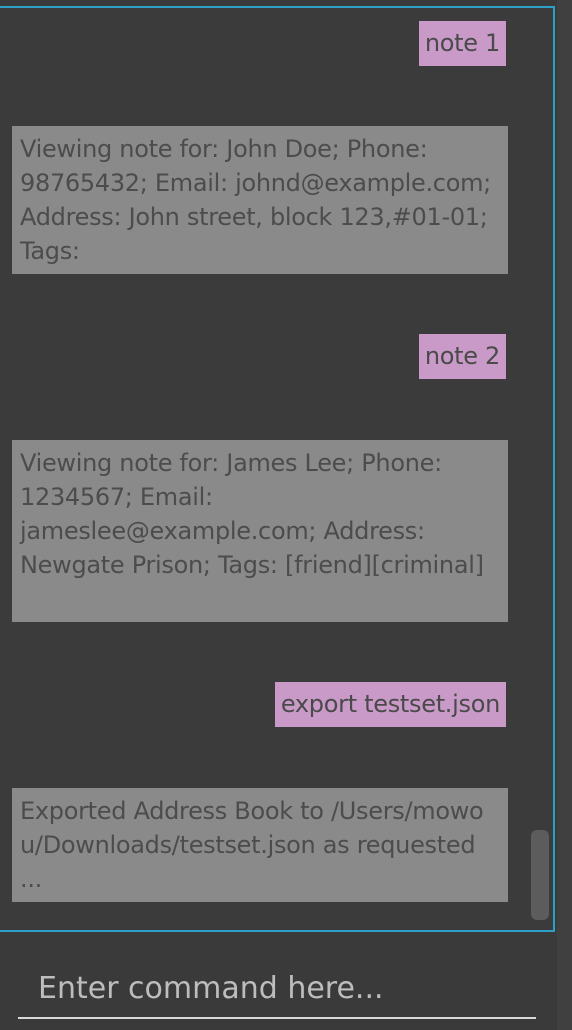  Describe the element at coordinates (277, 989) in the screenshot. I see `command-input` at that location.